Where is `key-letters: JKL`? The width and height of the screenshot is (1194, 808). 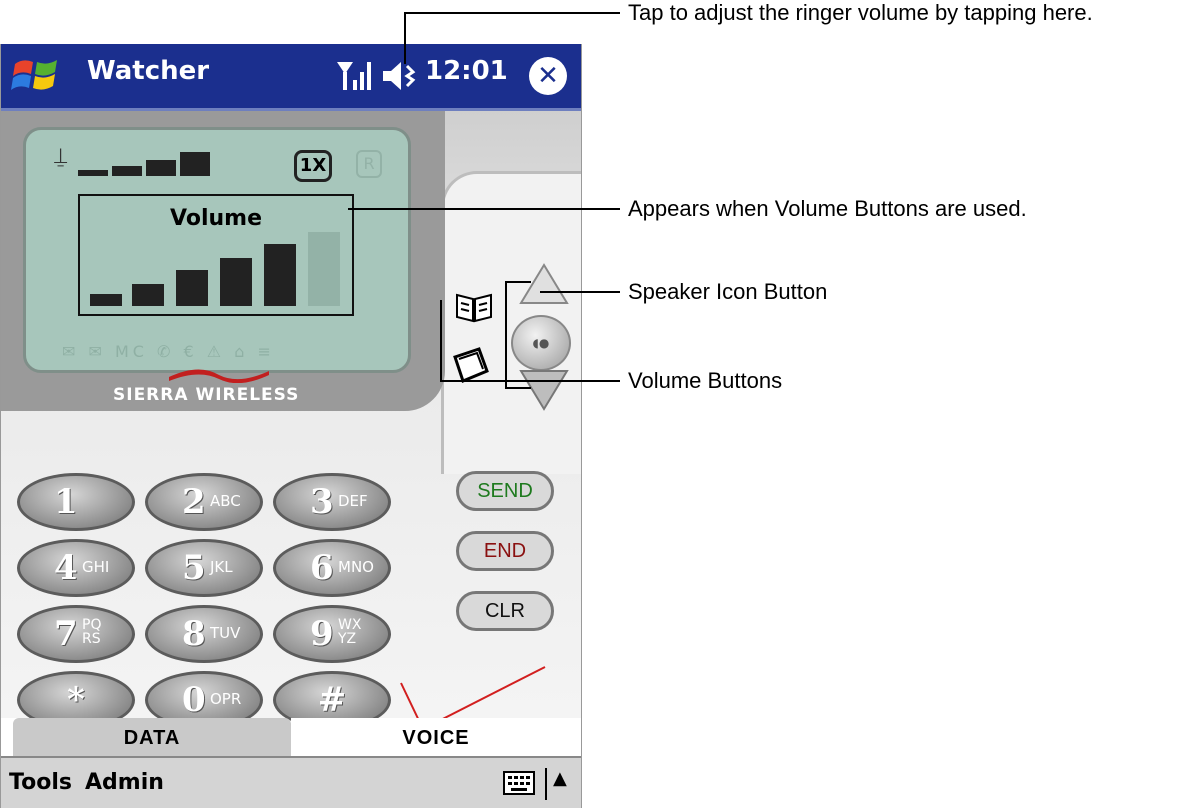
key-letters: JKL is located at coordinates (221, 567).